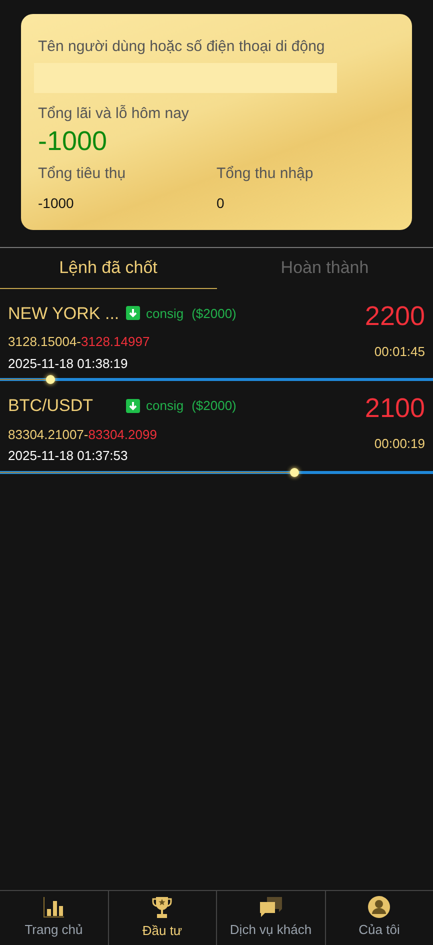 Image resolution: width=433 pixels, height=945 pixels. I want to click on chat-icon, so click(270, 907).